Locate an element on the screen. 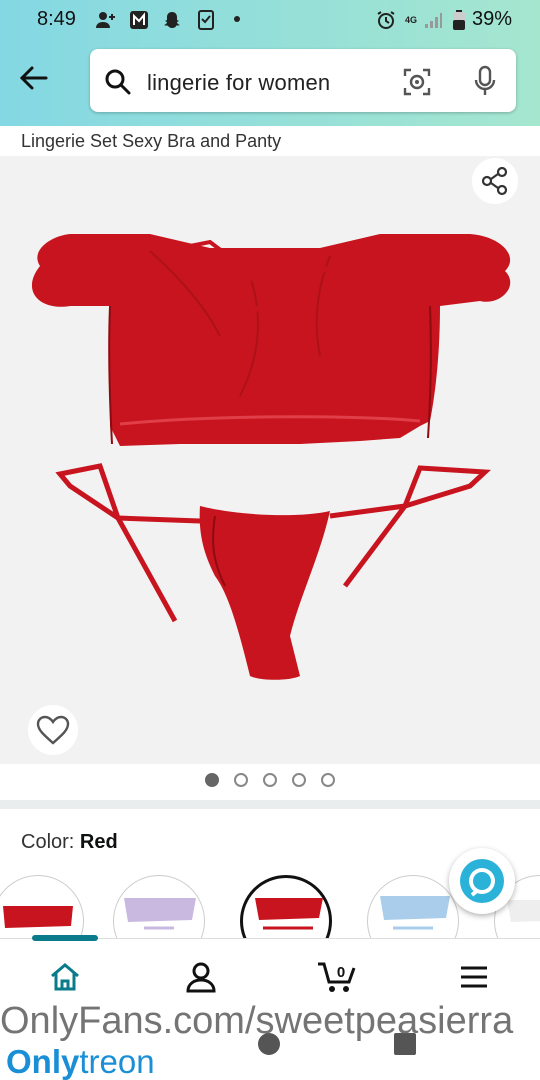 The image size is (540, 1080). status-time: 8:49 is located at coordinates (56, 19).